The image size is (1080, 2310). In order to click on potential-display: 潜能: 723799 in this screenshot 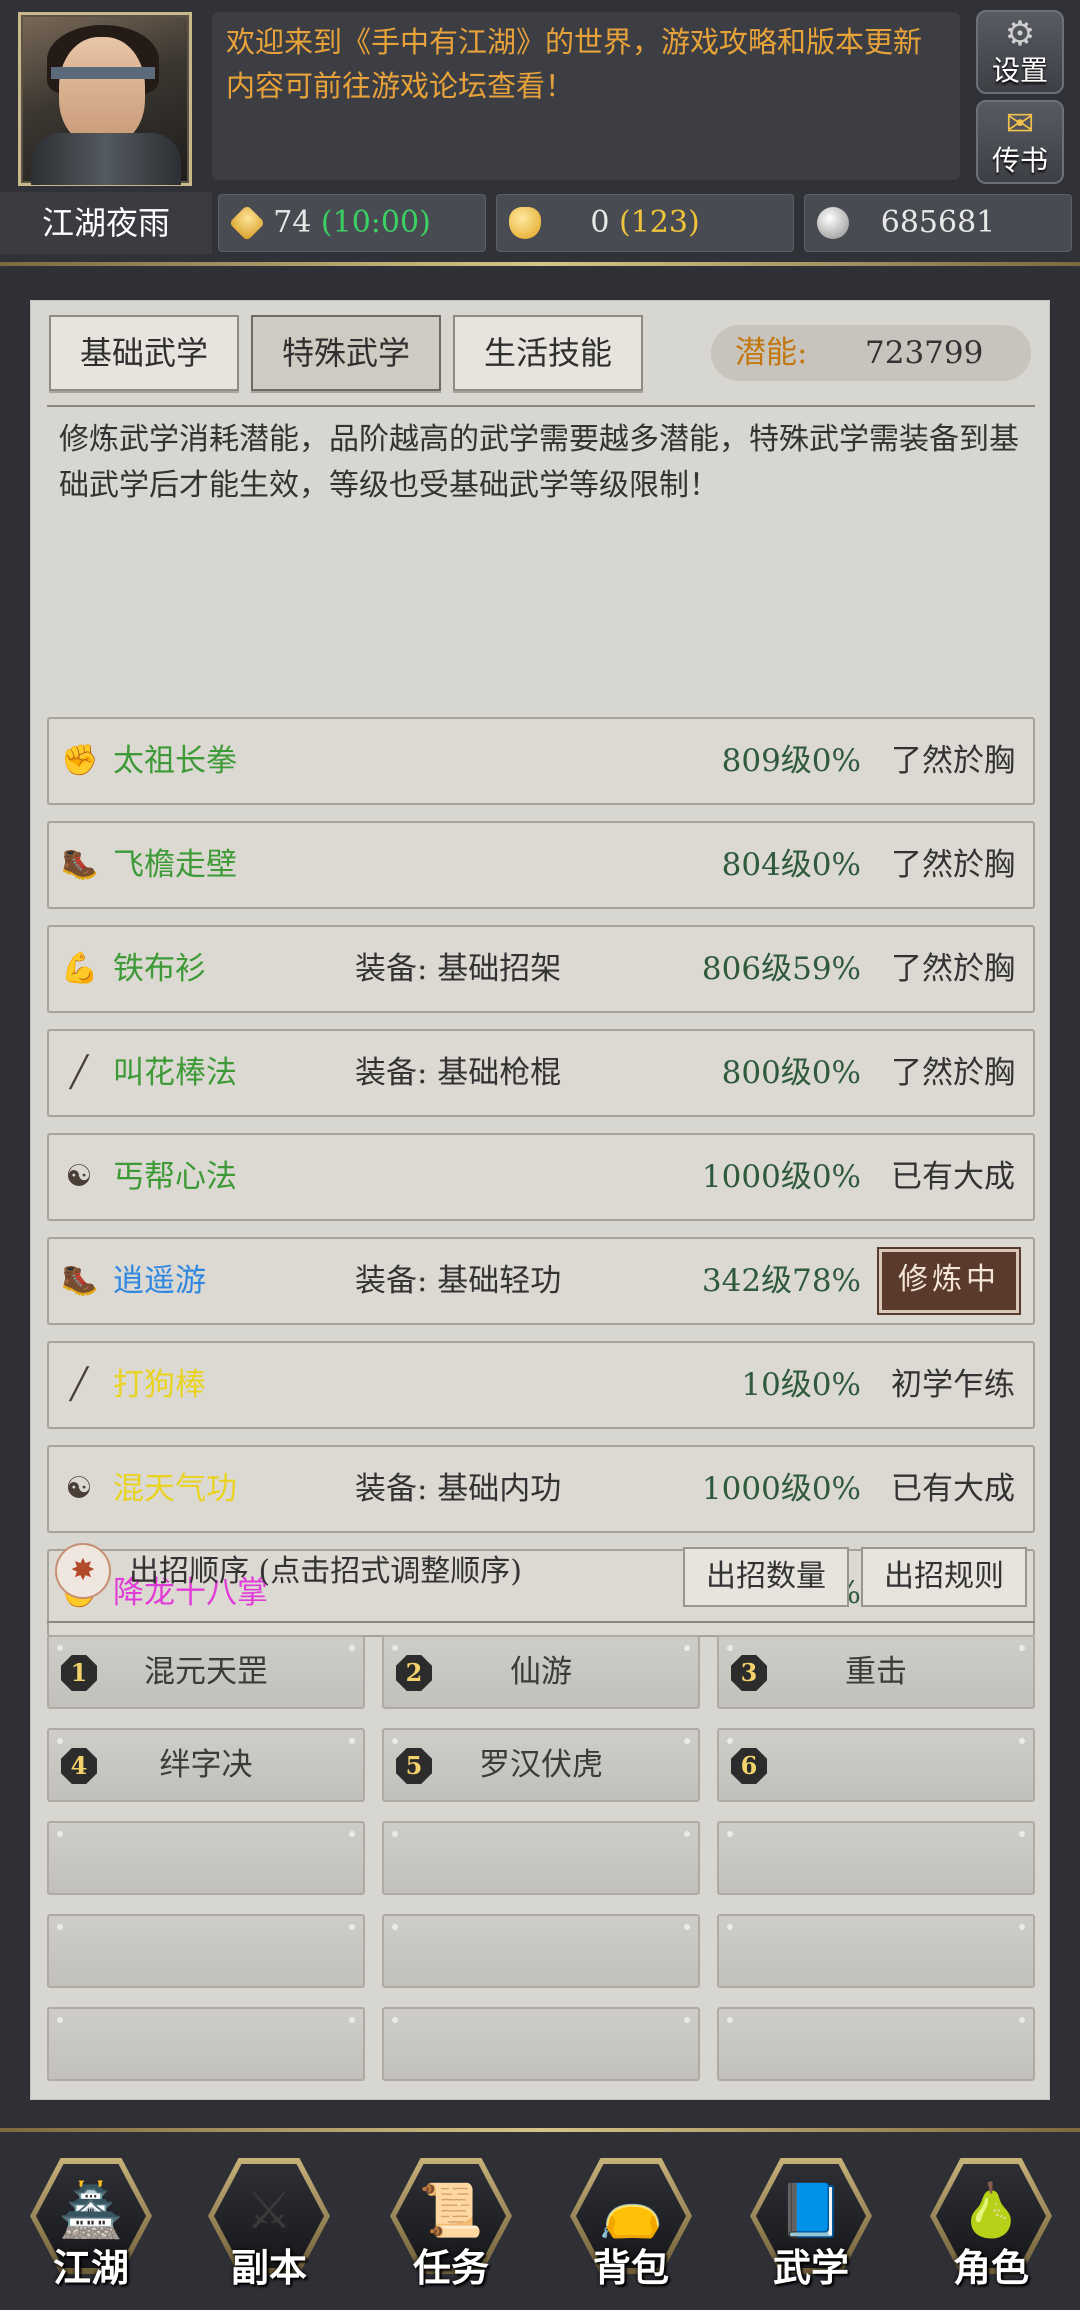, I will do `click(871, 353)`.